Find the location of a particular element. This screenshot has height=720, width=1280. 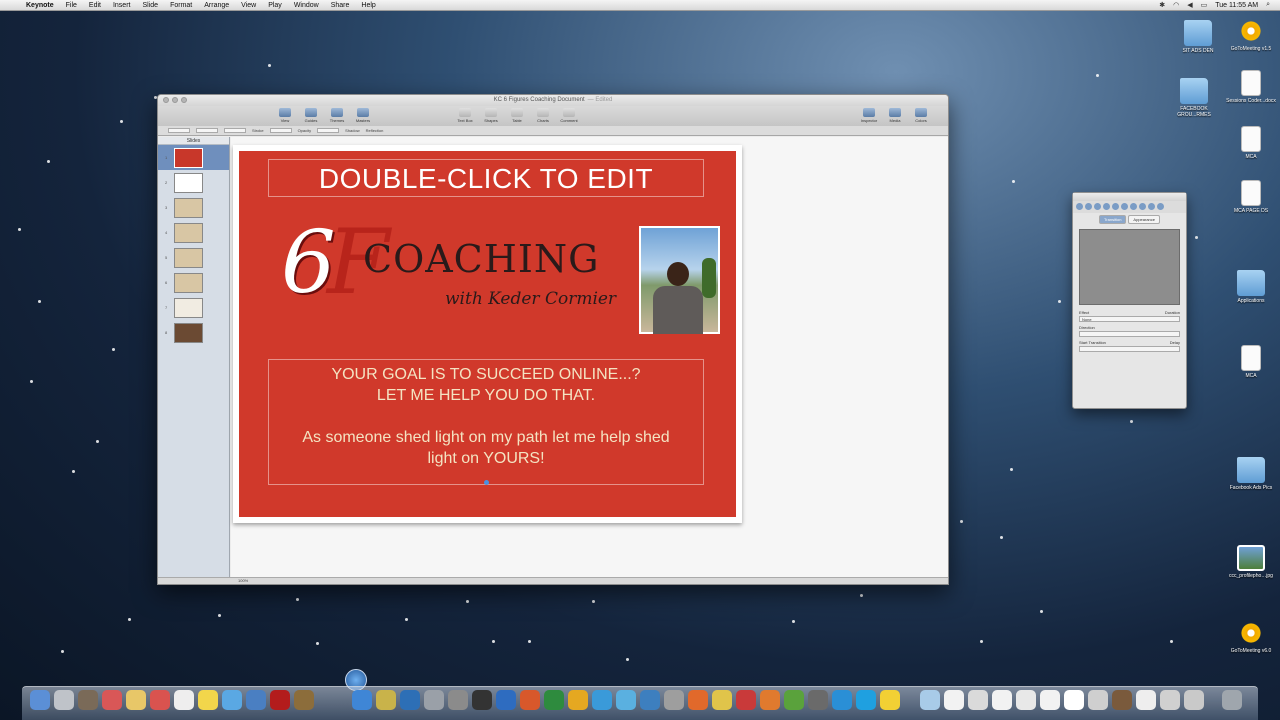

powerpoint-icon is located at coordinates (530, 700).